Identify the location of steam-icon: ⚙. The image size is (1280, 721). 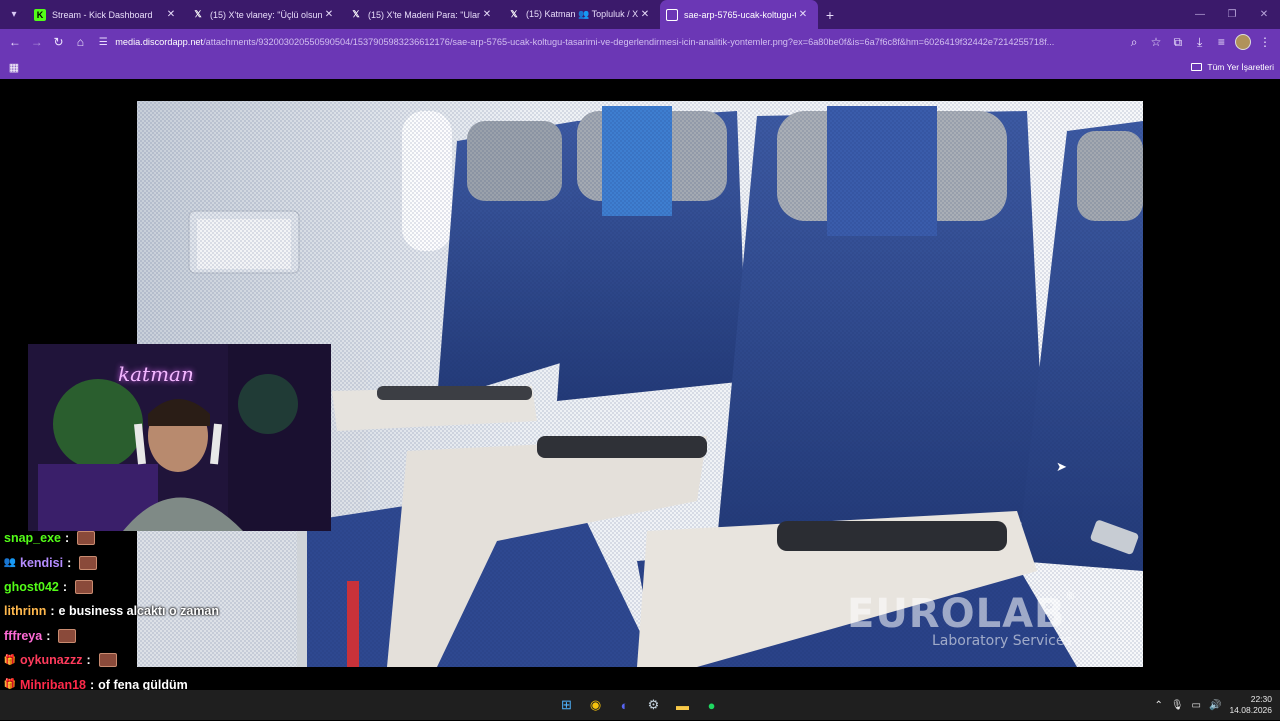
(653, 705).